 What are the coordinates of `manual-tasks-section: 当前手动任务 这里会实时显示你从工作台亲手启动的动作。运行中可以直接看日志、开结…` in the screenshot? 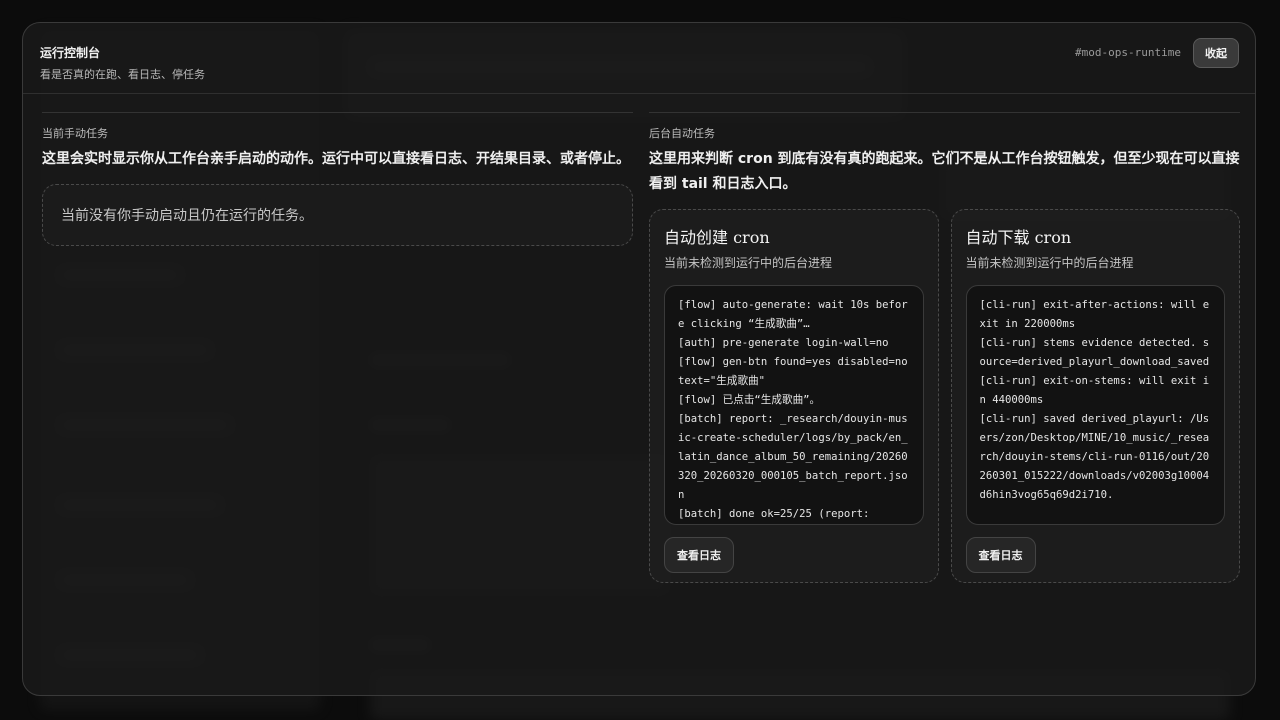 It's located at (337, 179).